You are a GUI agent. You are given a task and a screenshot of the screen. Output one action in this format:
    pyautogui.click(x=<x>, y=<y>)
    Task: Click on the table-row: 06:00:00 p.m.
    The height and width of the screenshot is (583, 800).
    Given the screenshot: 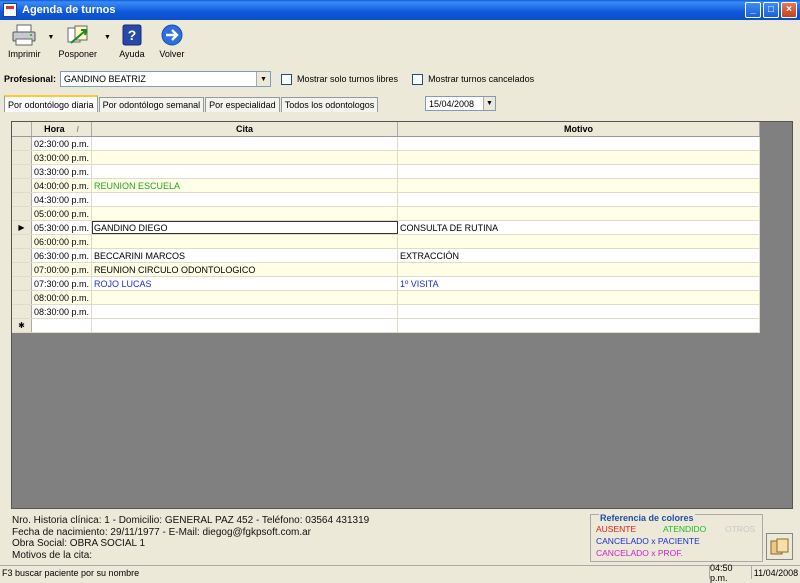 What is the action you would take?
    pyautogui.click(x=386, y=242)
    